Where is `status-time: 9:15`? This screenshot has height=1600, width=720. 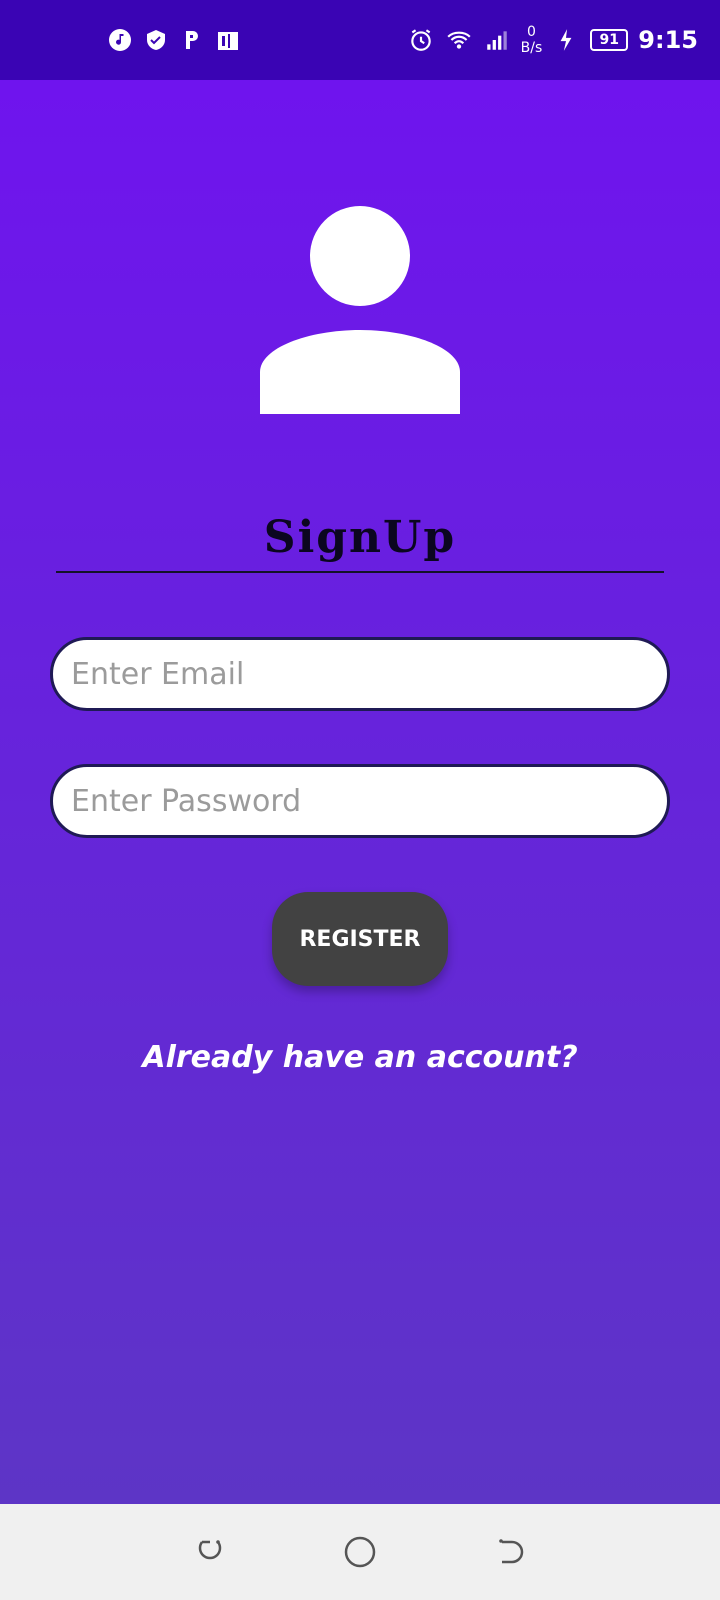
status-time: 9:15 is located at coordinates (668, 40).